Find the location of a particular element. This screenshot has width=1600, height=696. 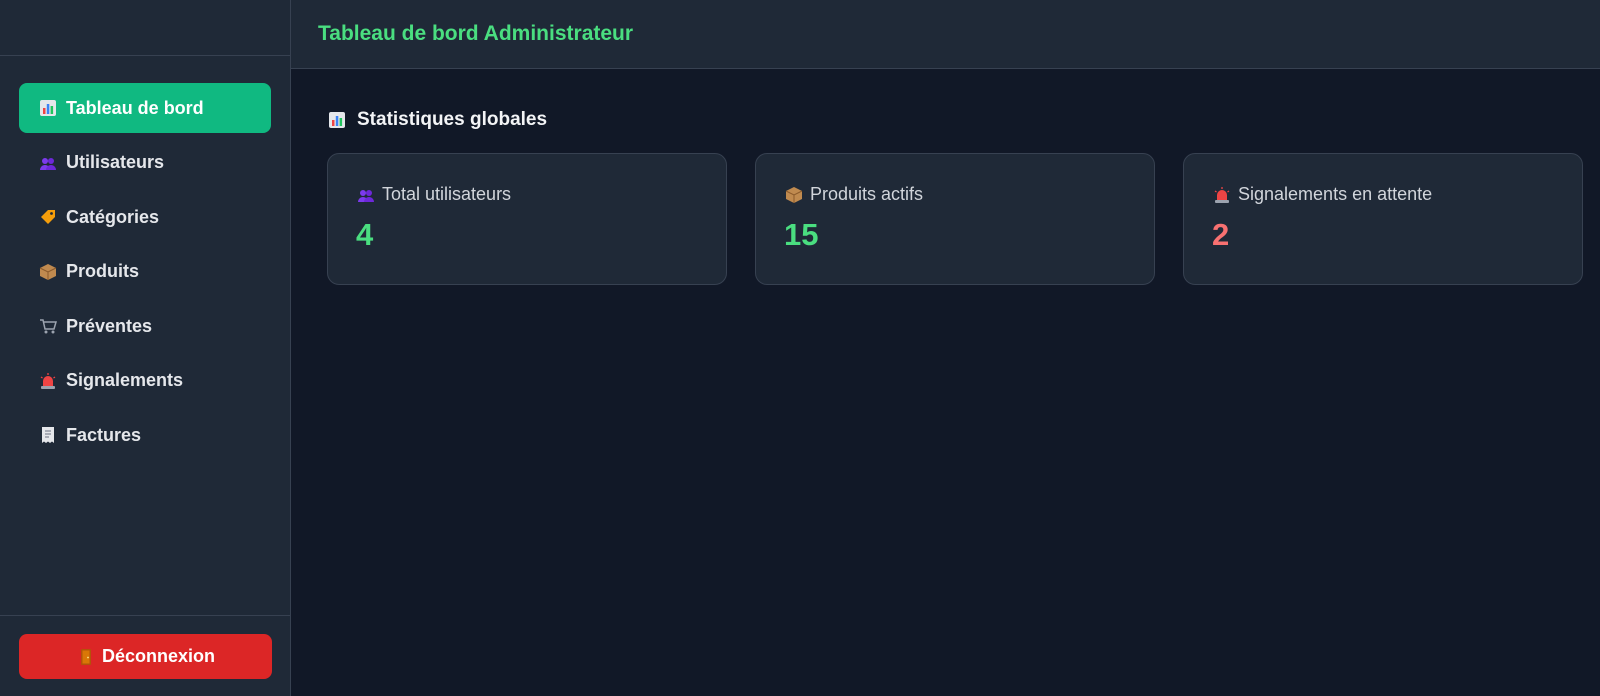

stat-label-text: Total utilisateurs is located at coordinates (447, 194).